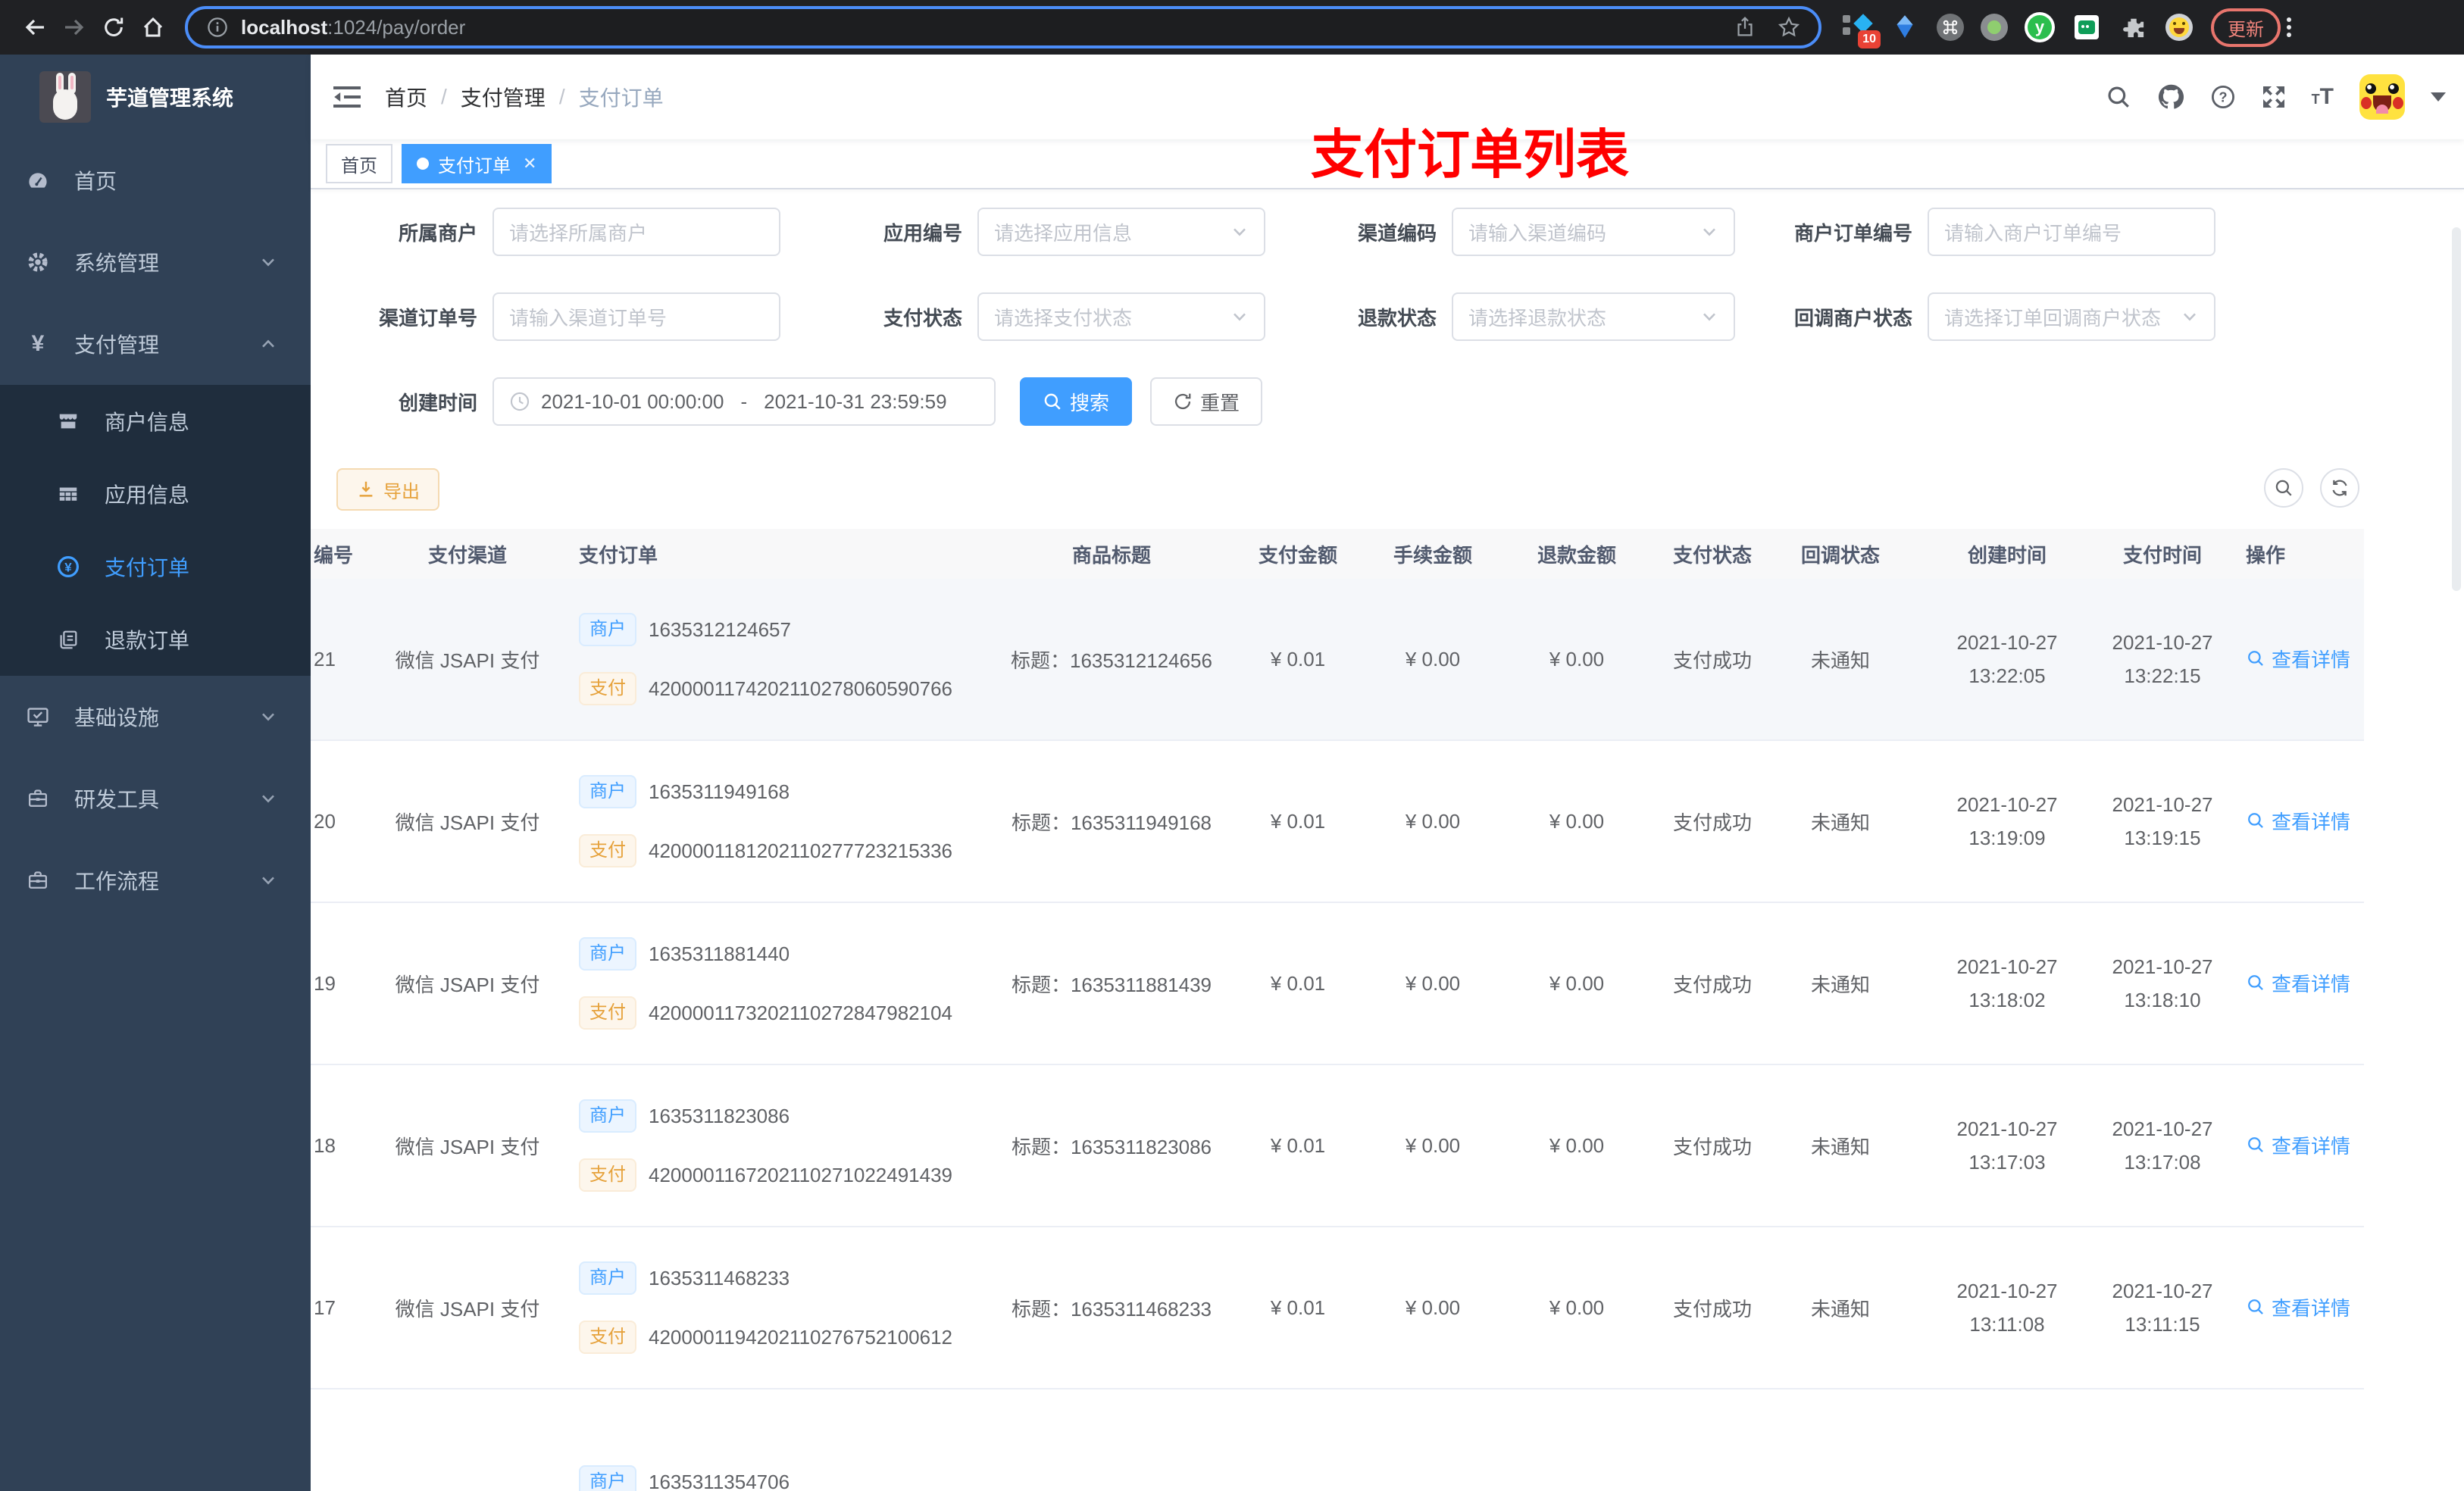  What do you see at coordinates (65, 97) in the screenshot?
I see `rabbit-logo-icon` at bounding box center [65, 97].